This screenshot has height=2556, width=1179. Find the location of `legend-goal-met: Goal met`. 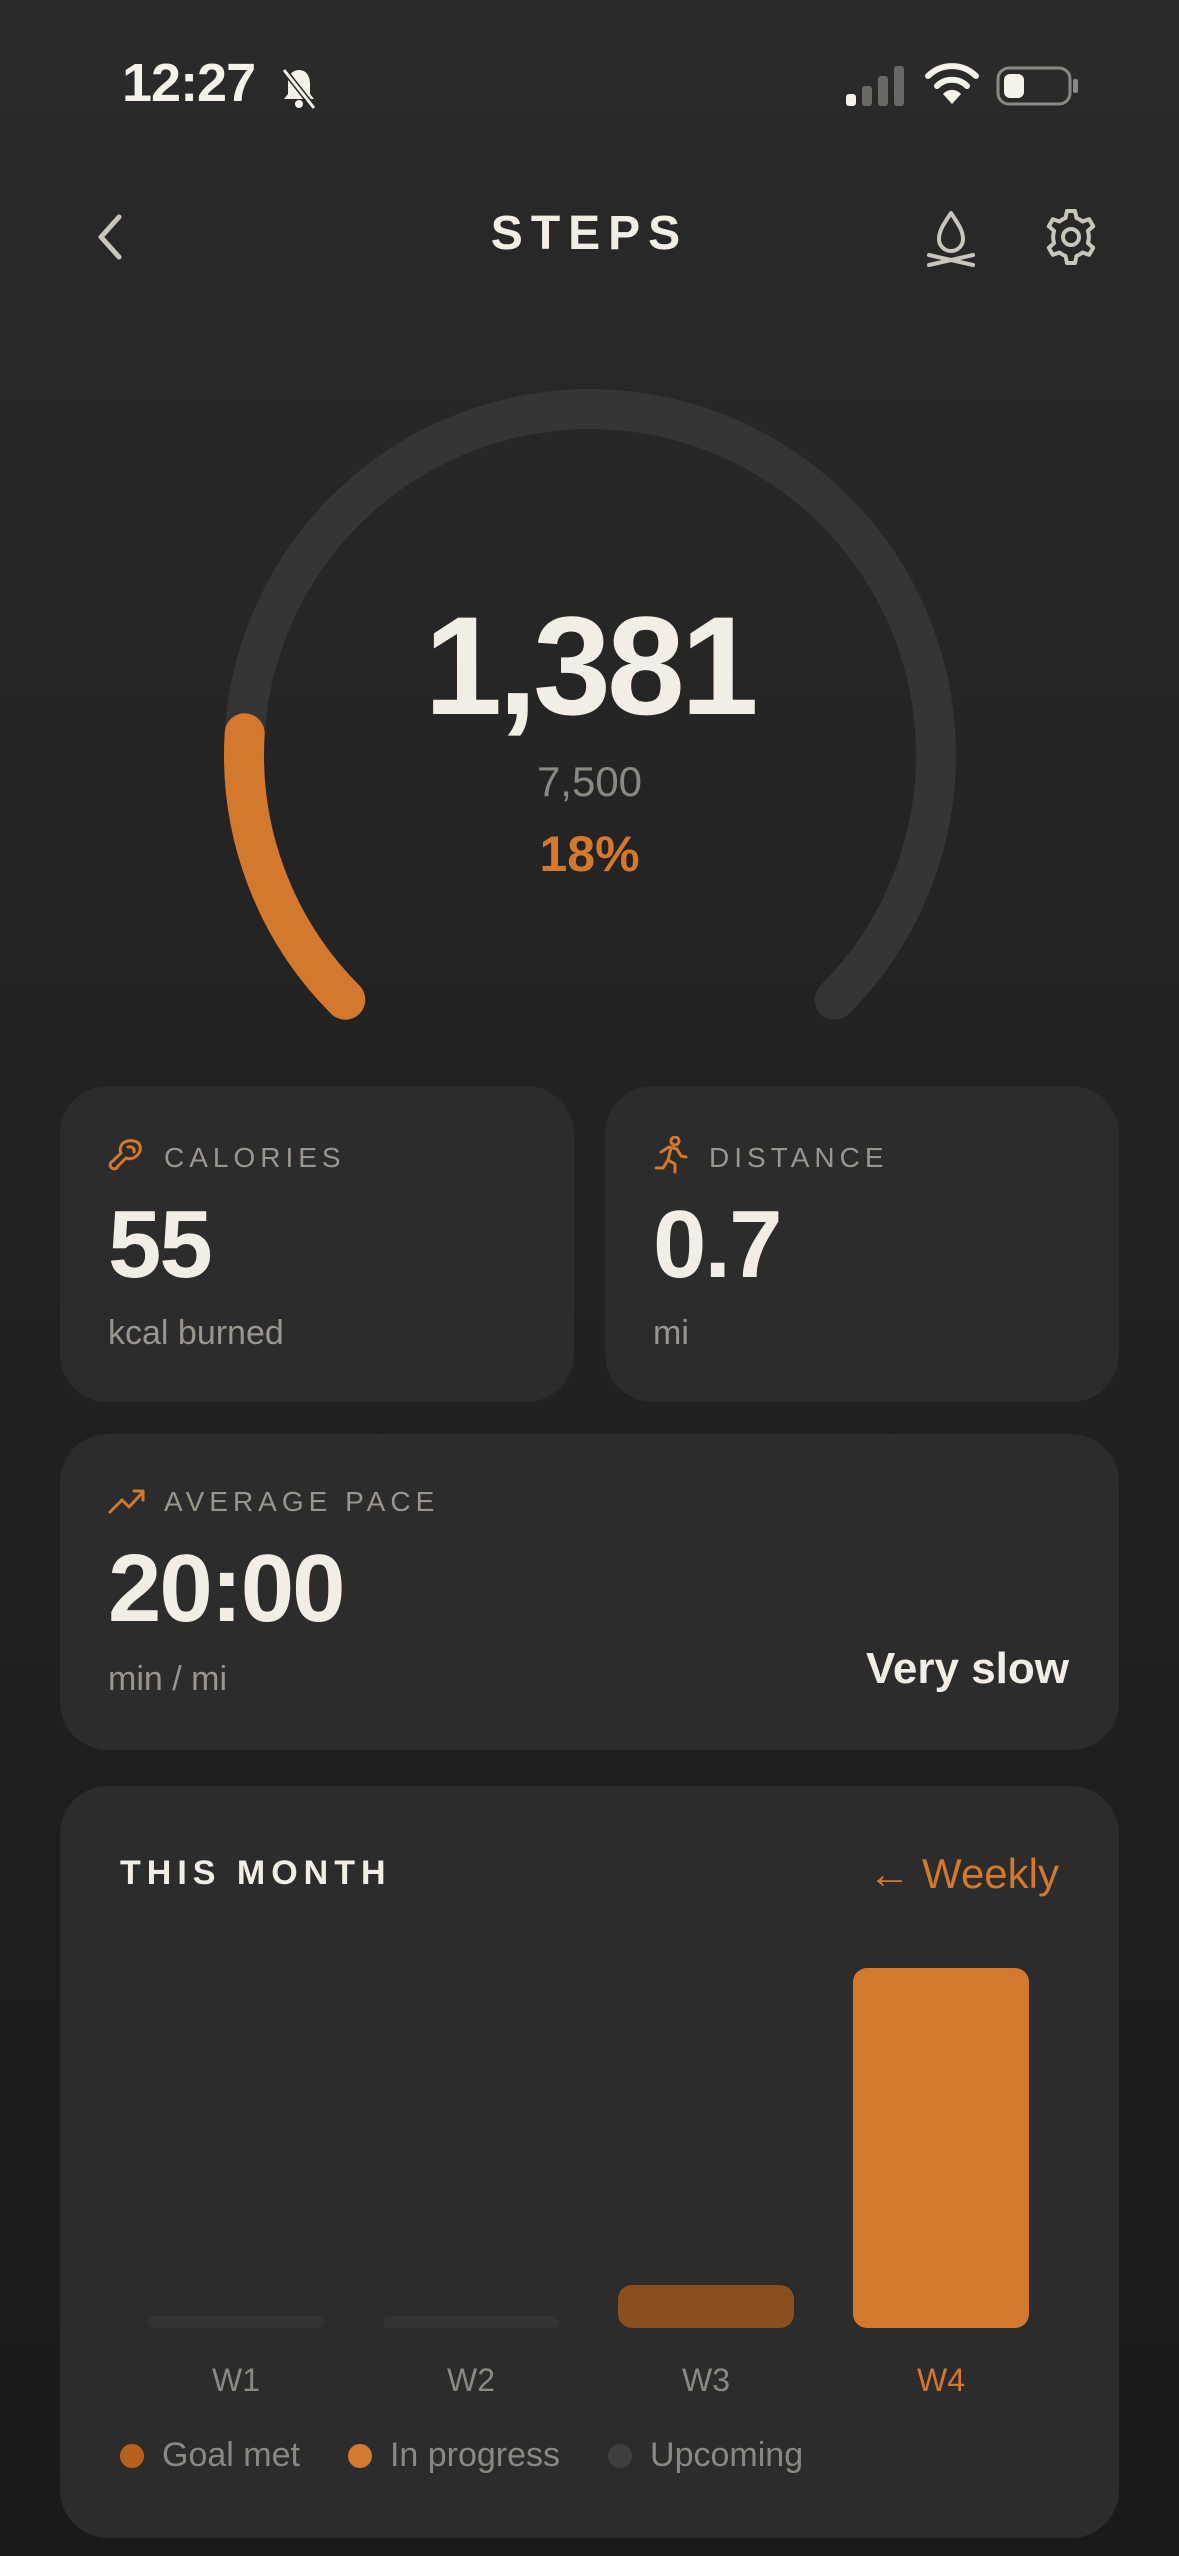

legend-goal-met: Goal met is located at coordinates (210, 2455).